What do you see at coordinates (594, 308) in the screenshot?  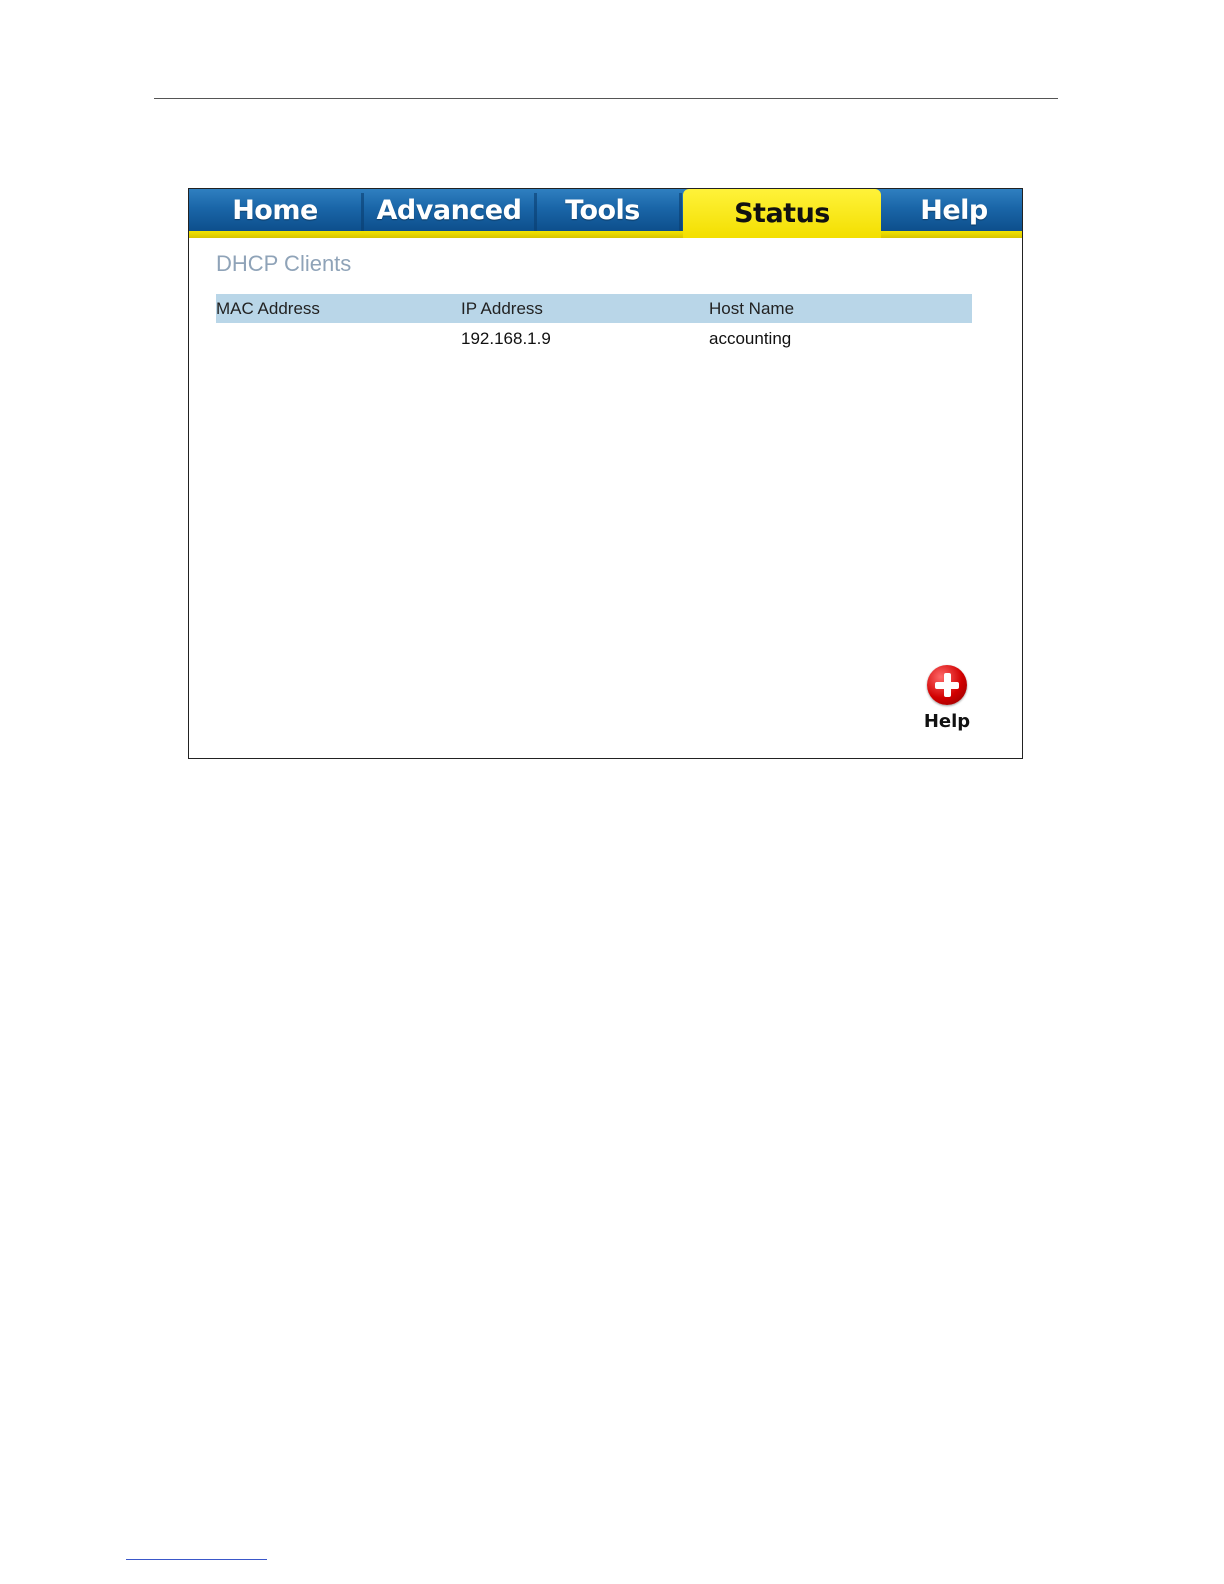 I see `table-header-row: MAC Address IP Address Host Name` at bounding box center [594, 308].